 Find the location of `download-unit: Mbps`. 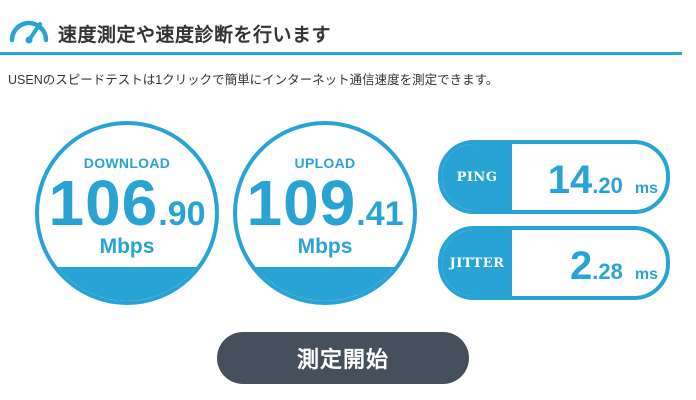

download-unit: Mbps is located at coordinates (127, 246).